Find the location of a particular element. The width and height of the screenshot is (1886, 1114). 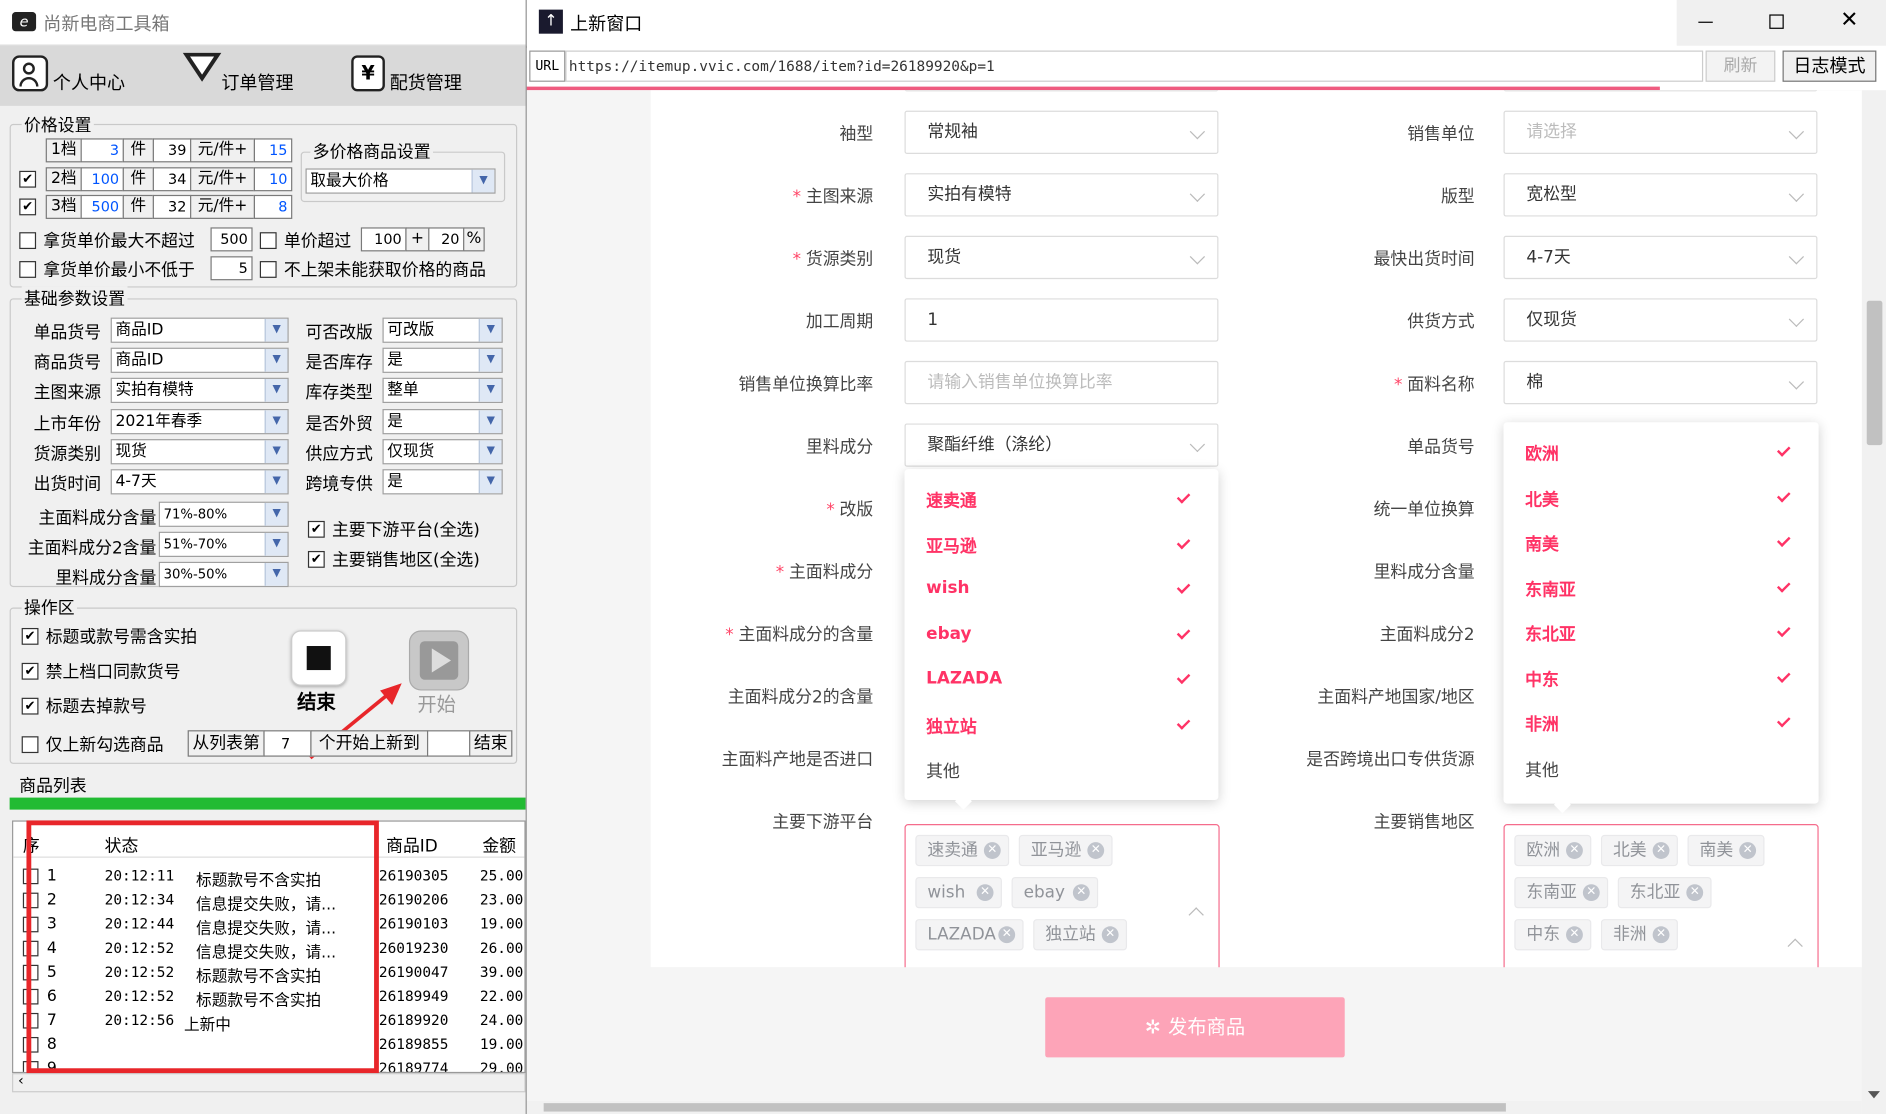

tier1-qty: 3 is located at coordinates (102, 150).